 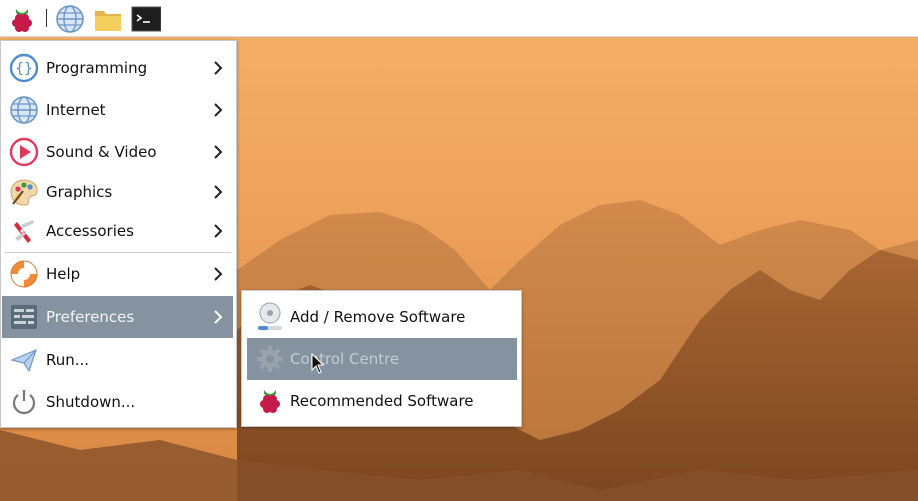 I want to click on raspberry-pi-menu-icon, so click(x=22, y=19).